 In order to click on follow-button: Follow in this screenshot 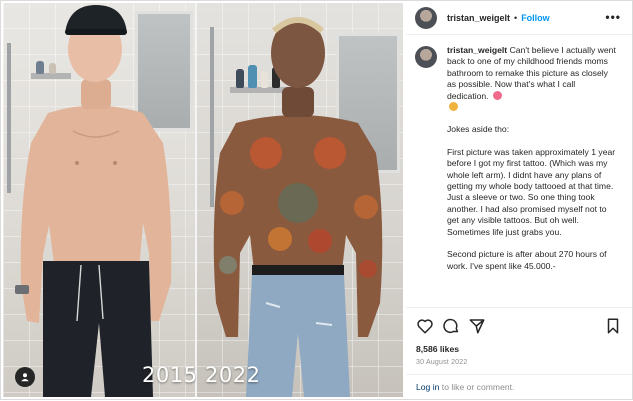, I will do `click(535, 18)`.